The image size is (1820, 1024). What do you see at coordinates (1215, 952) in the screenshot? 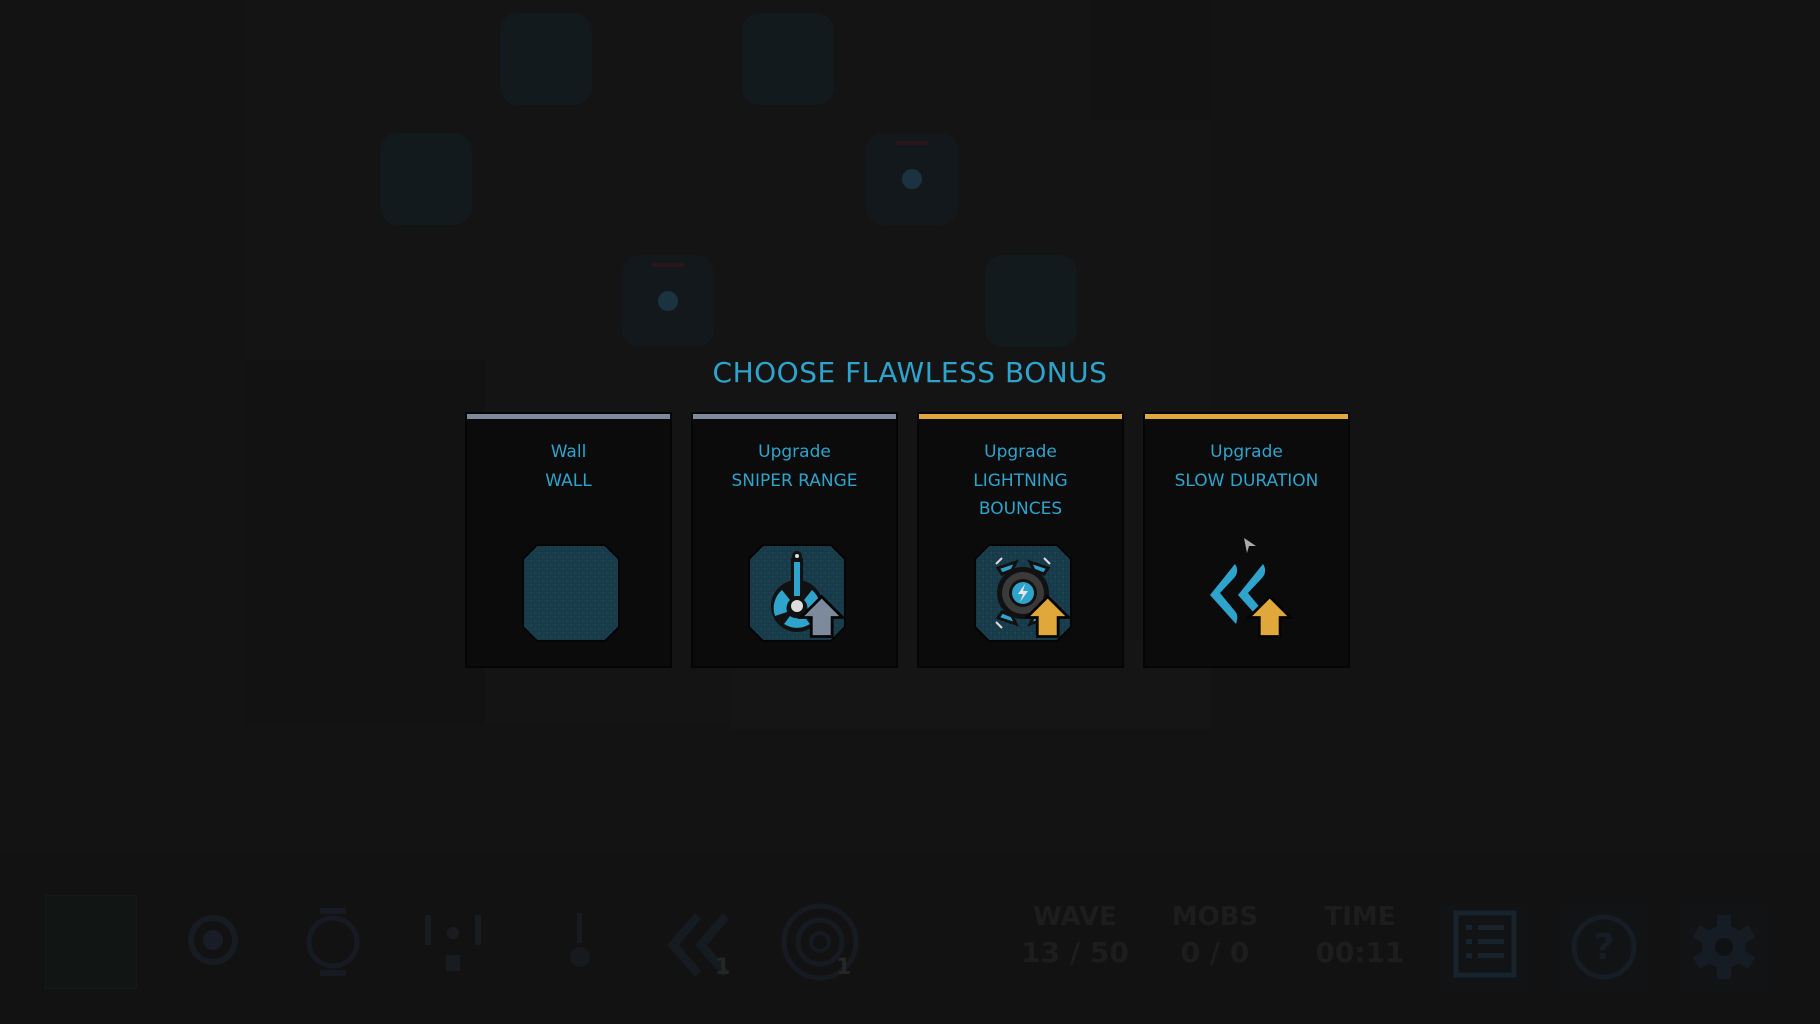
I see `mobs-value: 0 / 0` at bounding box center [1215, 952].